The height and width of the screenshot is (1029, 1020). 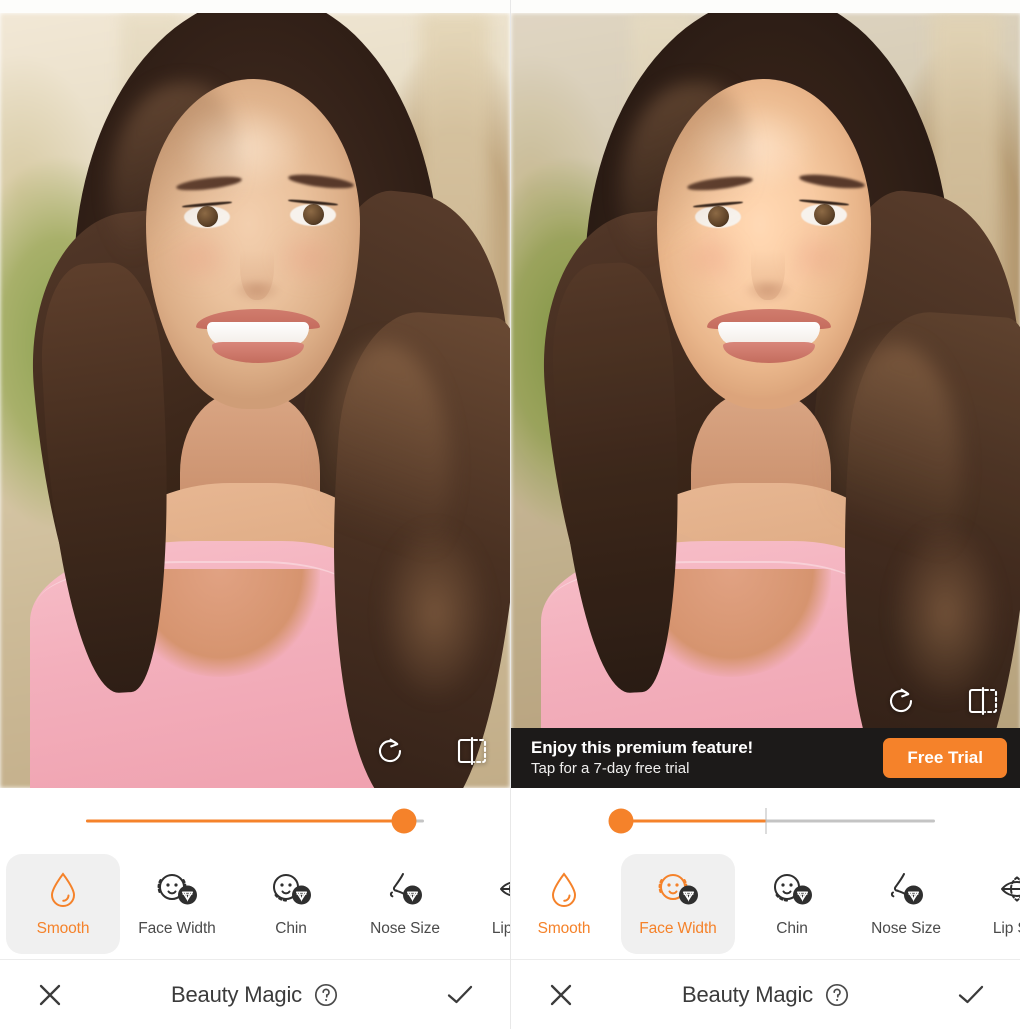 What do you see at coordinates (642, 748) in the screenshot?
I see `premium-banner-title: Enjoy this premium feature!` at bounding box center [642, 748].